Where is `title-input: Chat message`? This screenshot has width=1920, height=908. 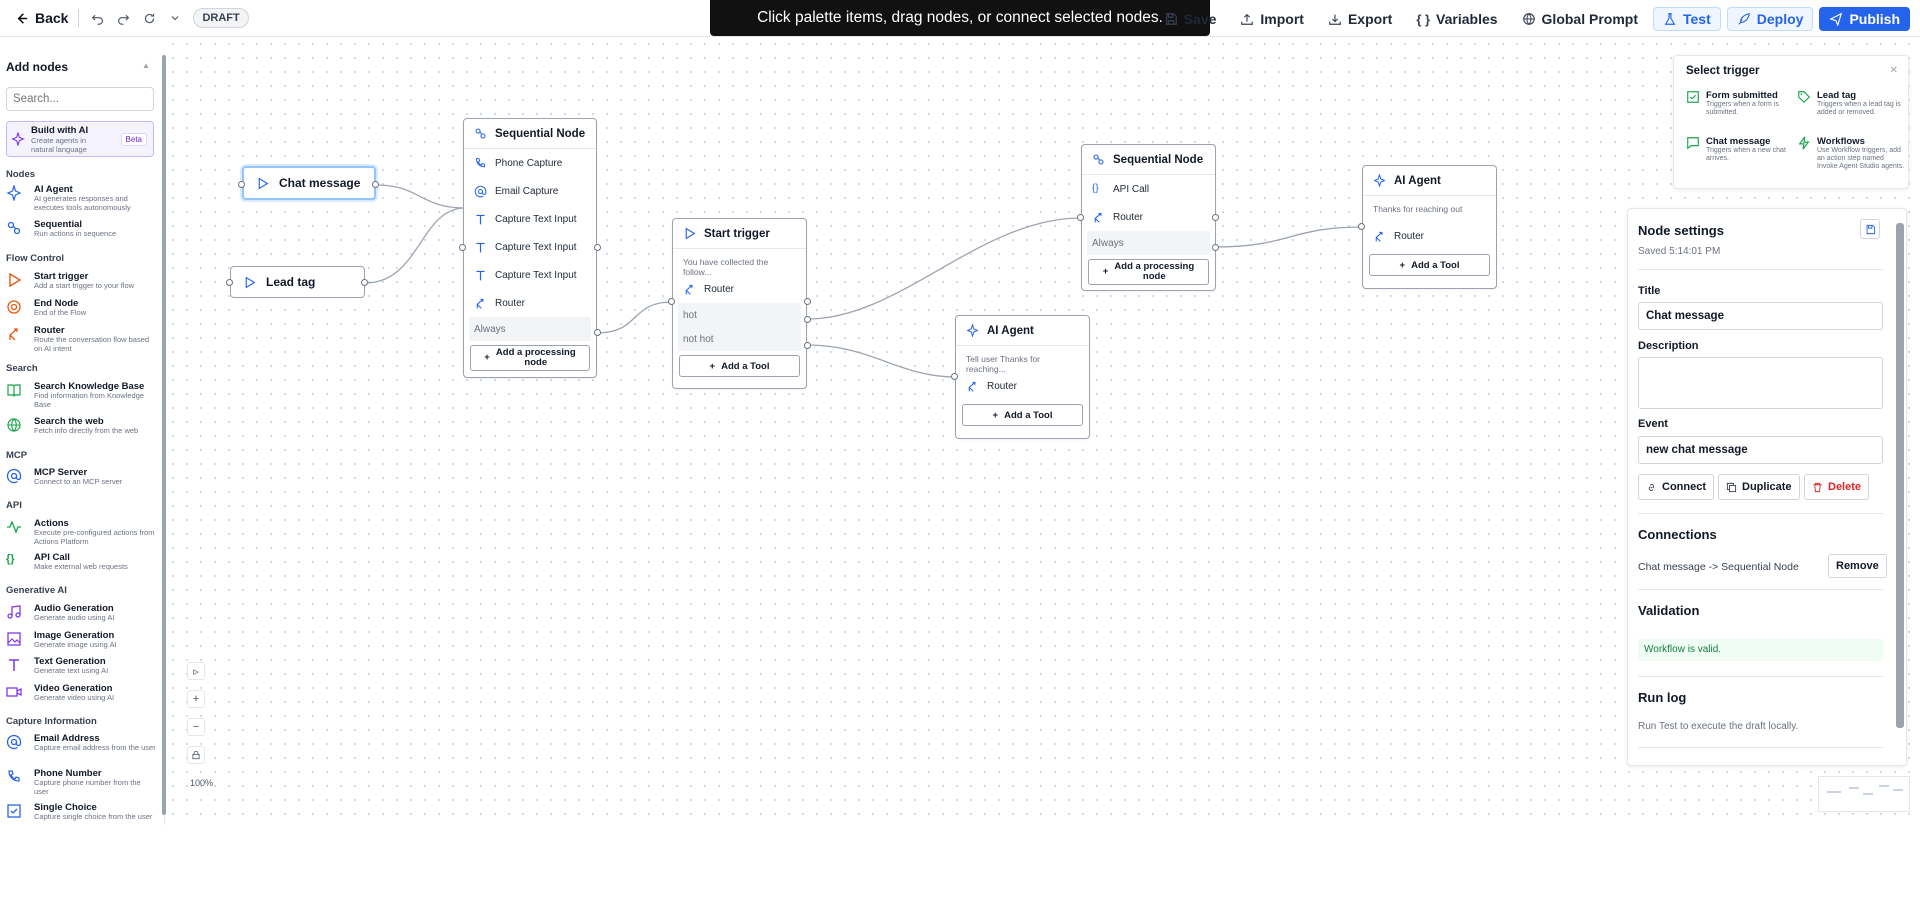
title-input: Chat message is located at coordinates (1760, 316).